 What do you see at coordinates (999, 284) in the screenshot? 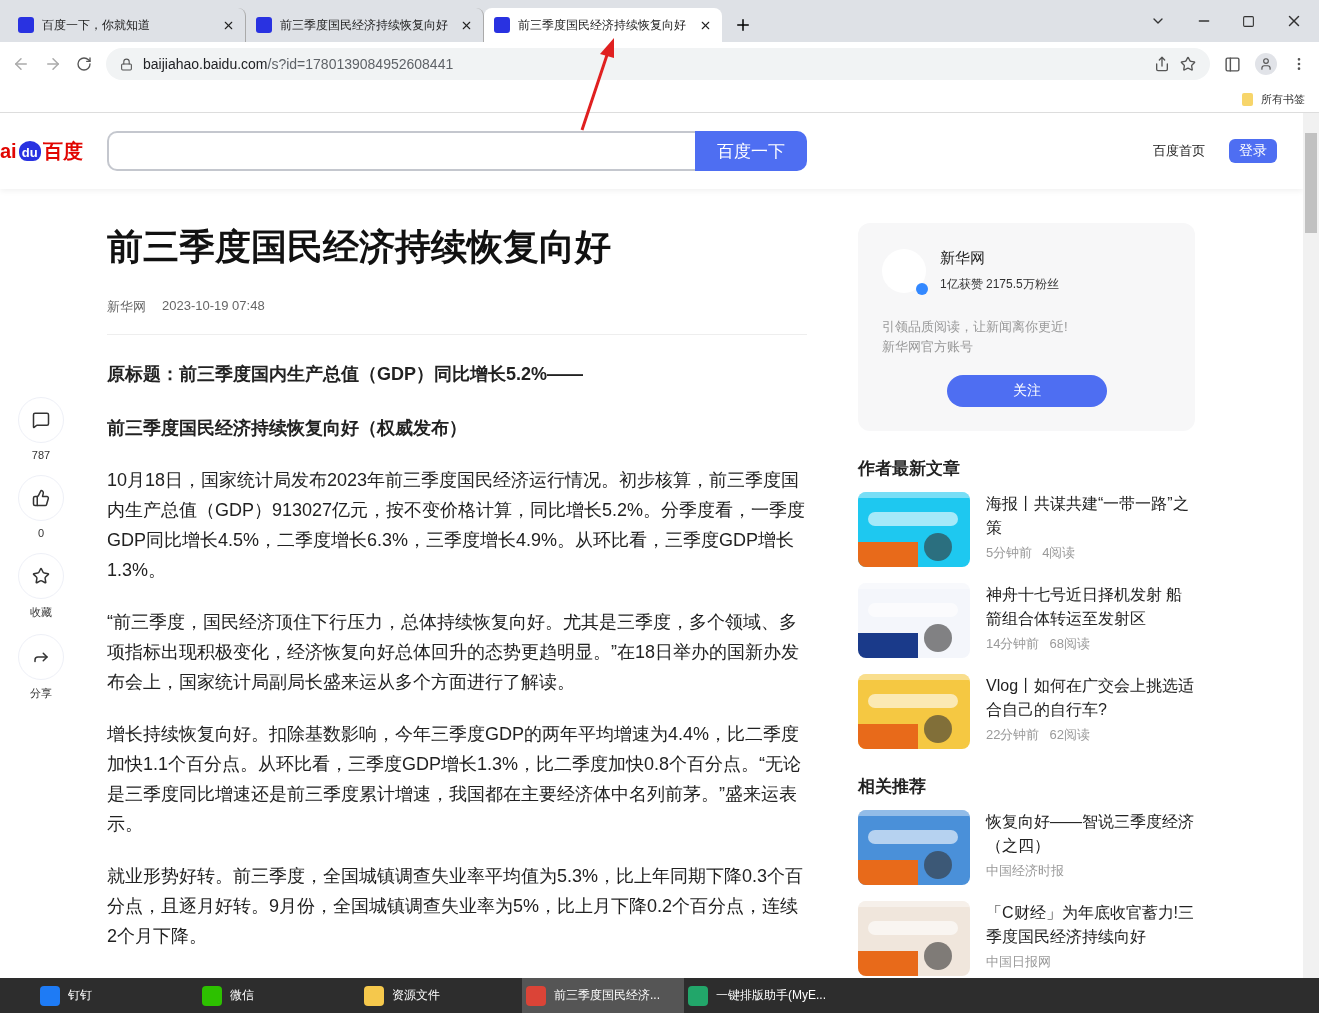
I see `author-stats: 1亿获赞 2175.5万粉丝` at bounding box center [999, 284].